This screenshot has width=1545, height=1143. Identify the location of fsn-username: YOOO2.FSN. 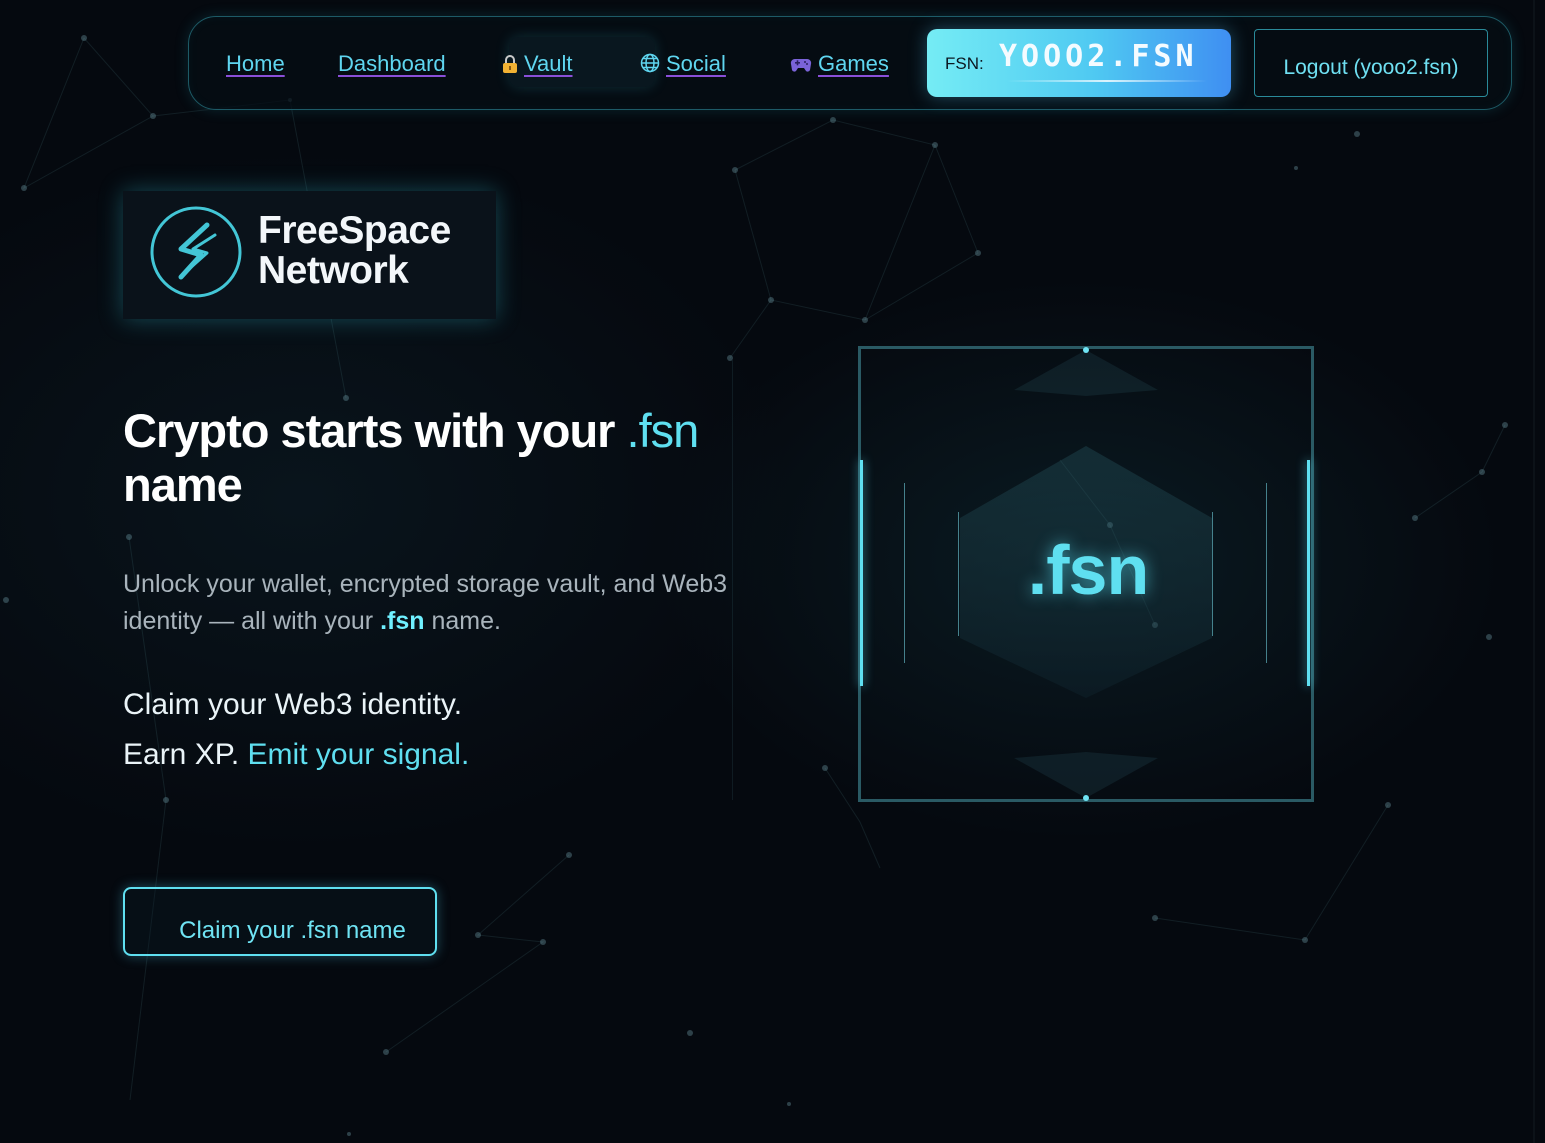
(1098, 56).